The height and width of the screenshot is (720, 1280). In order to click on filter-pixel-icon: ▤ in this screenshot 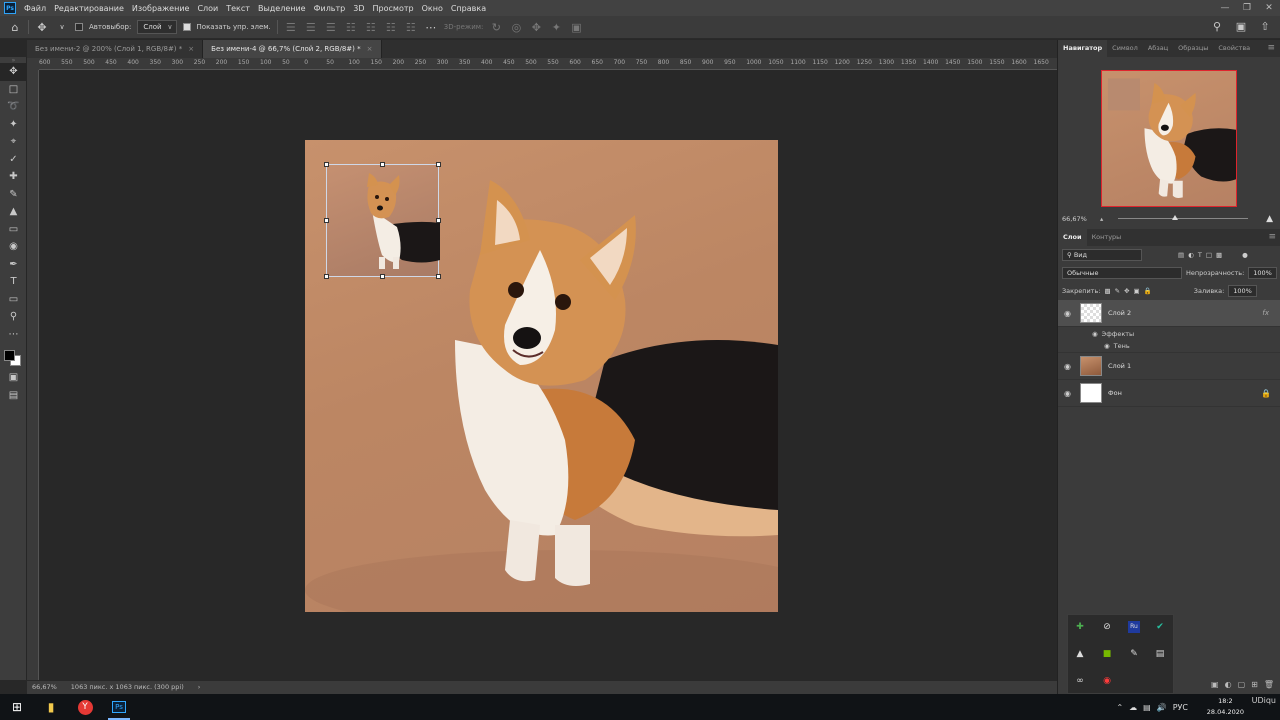, I will do `click(1181, 255)`.